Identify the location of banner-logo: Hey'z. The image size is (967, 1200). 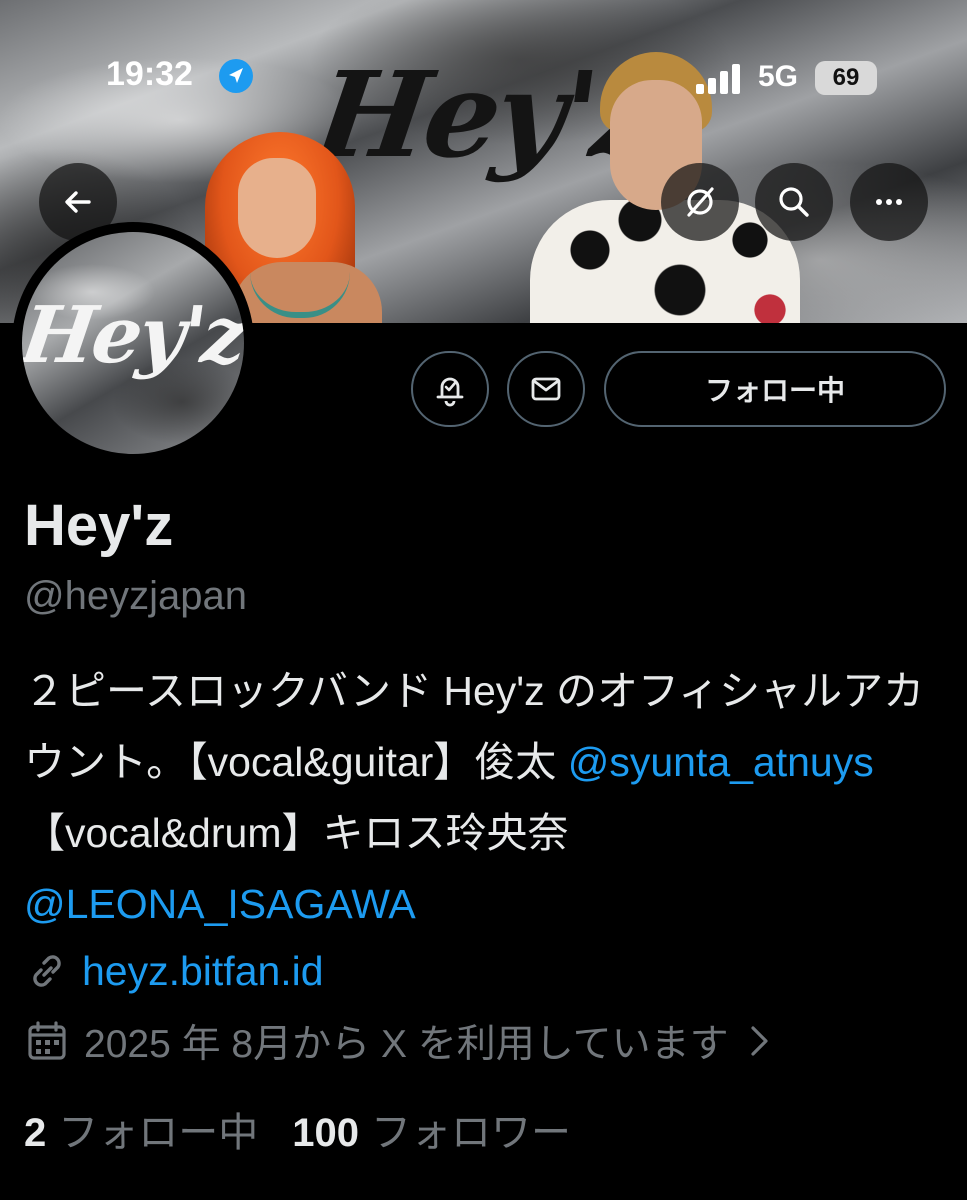
(487, 114).